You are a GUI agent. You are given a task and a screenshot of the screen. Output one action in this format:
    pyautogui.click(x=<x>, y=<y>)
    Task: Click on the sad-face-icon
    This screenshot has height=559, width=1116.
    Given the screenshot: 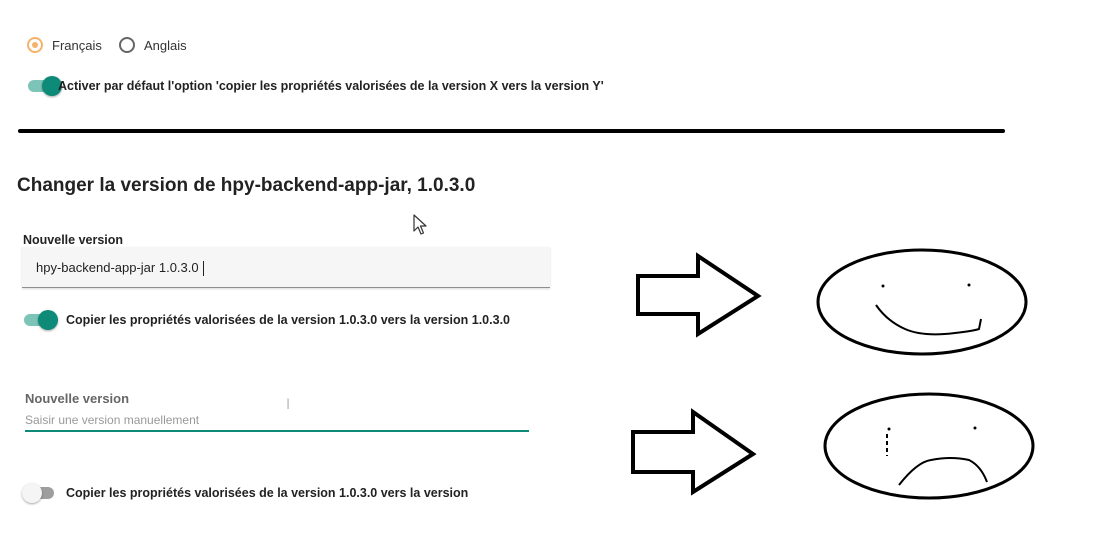 What is the action you would take?
    pyautogui.click(x=929, y=446)
    